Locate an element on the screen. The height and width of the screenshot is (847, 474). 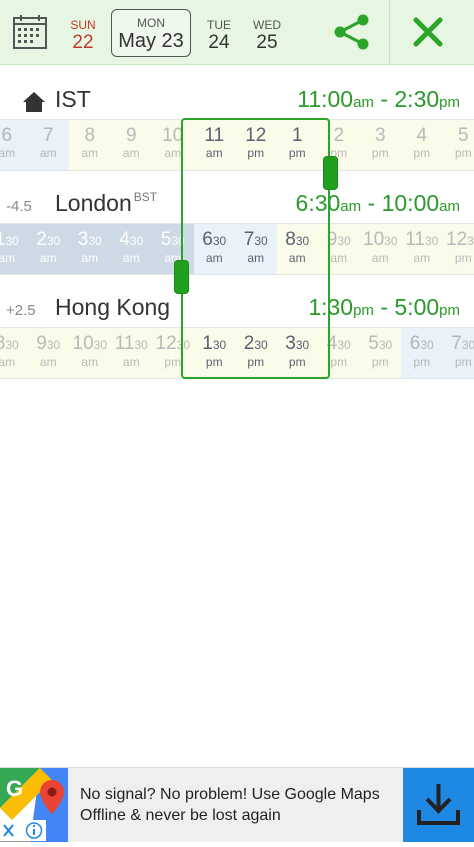
ad-choices-badge is located at coordinates (23, 830).